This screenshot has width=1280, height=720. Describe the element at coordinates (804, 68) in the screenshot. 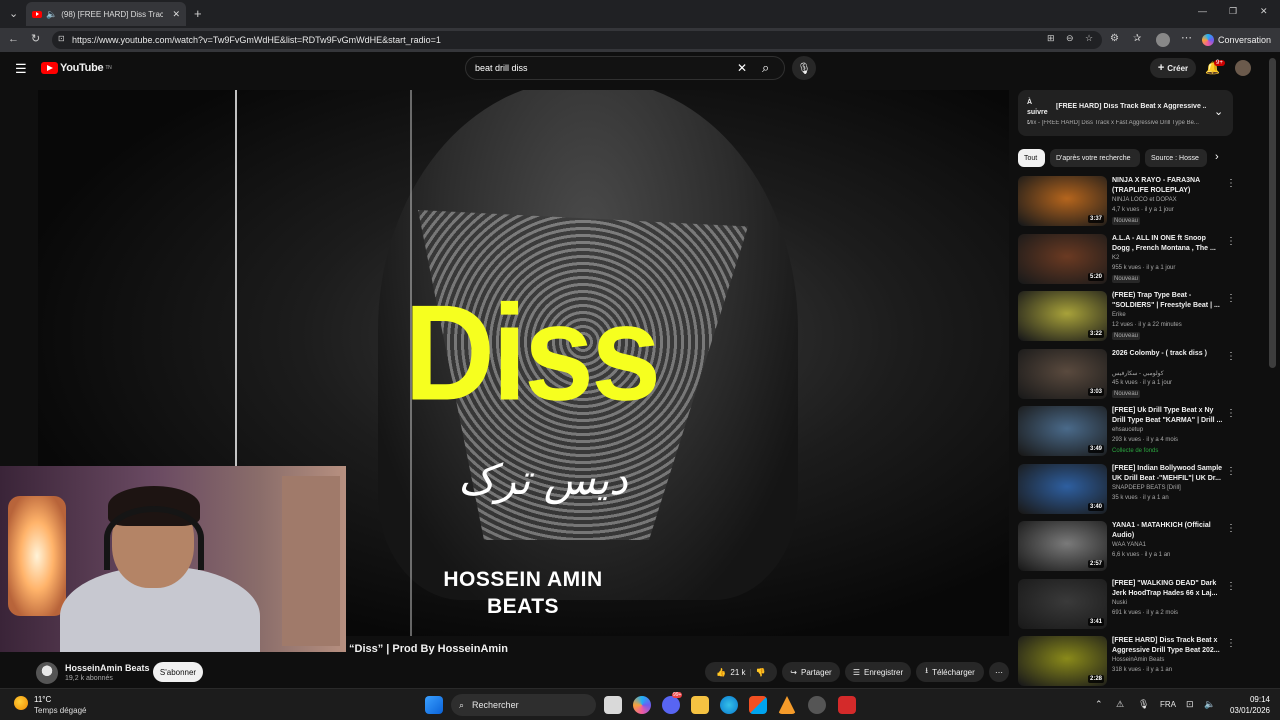

I see `voice-search-button: 🎙` at that location.